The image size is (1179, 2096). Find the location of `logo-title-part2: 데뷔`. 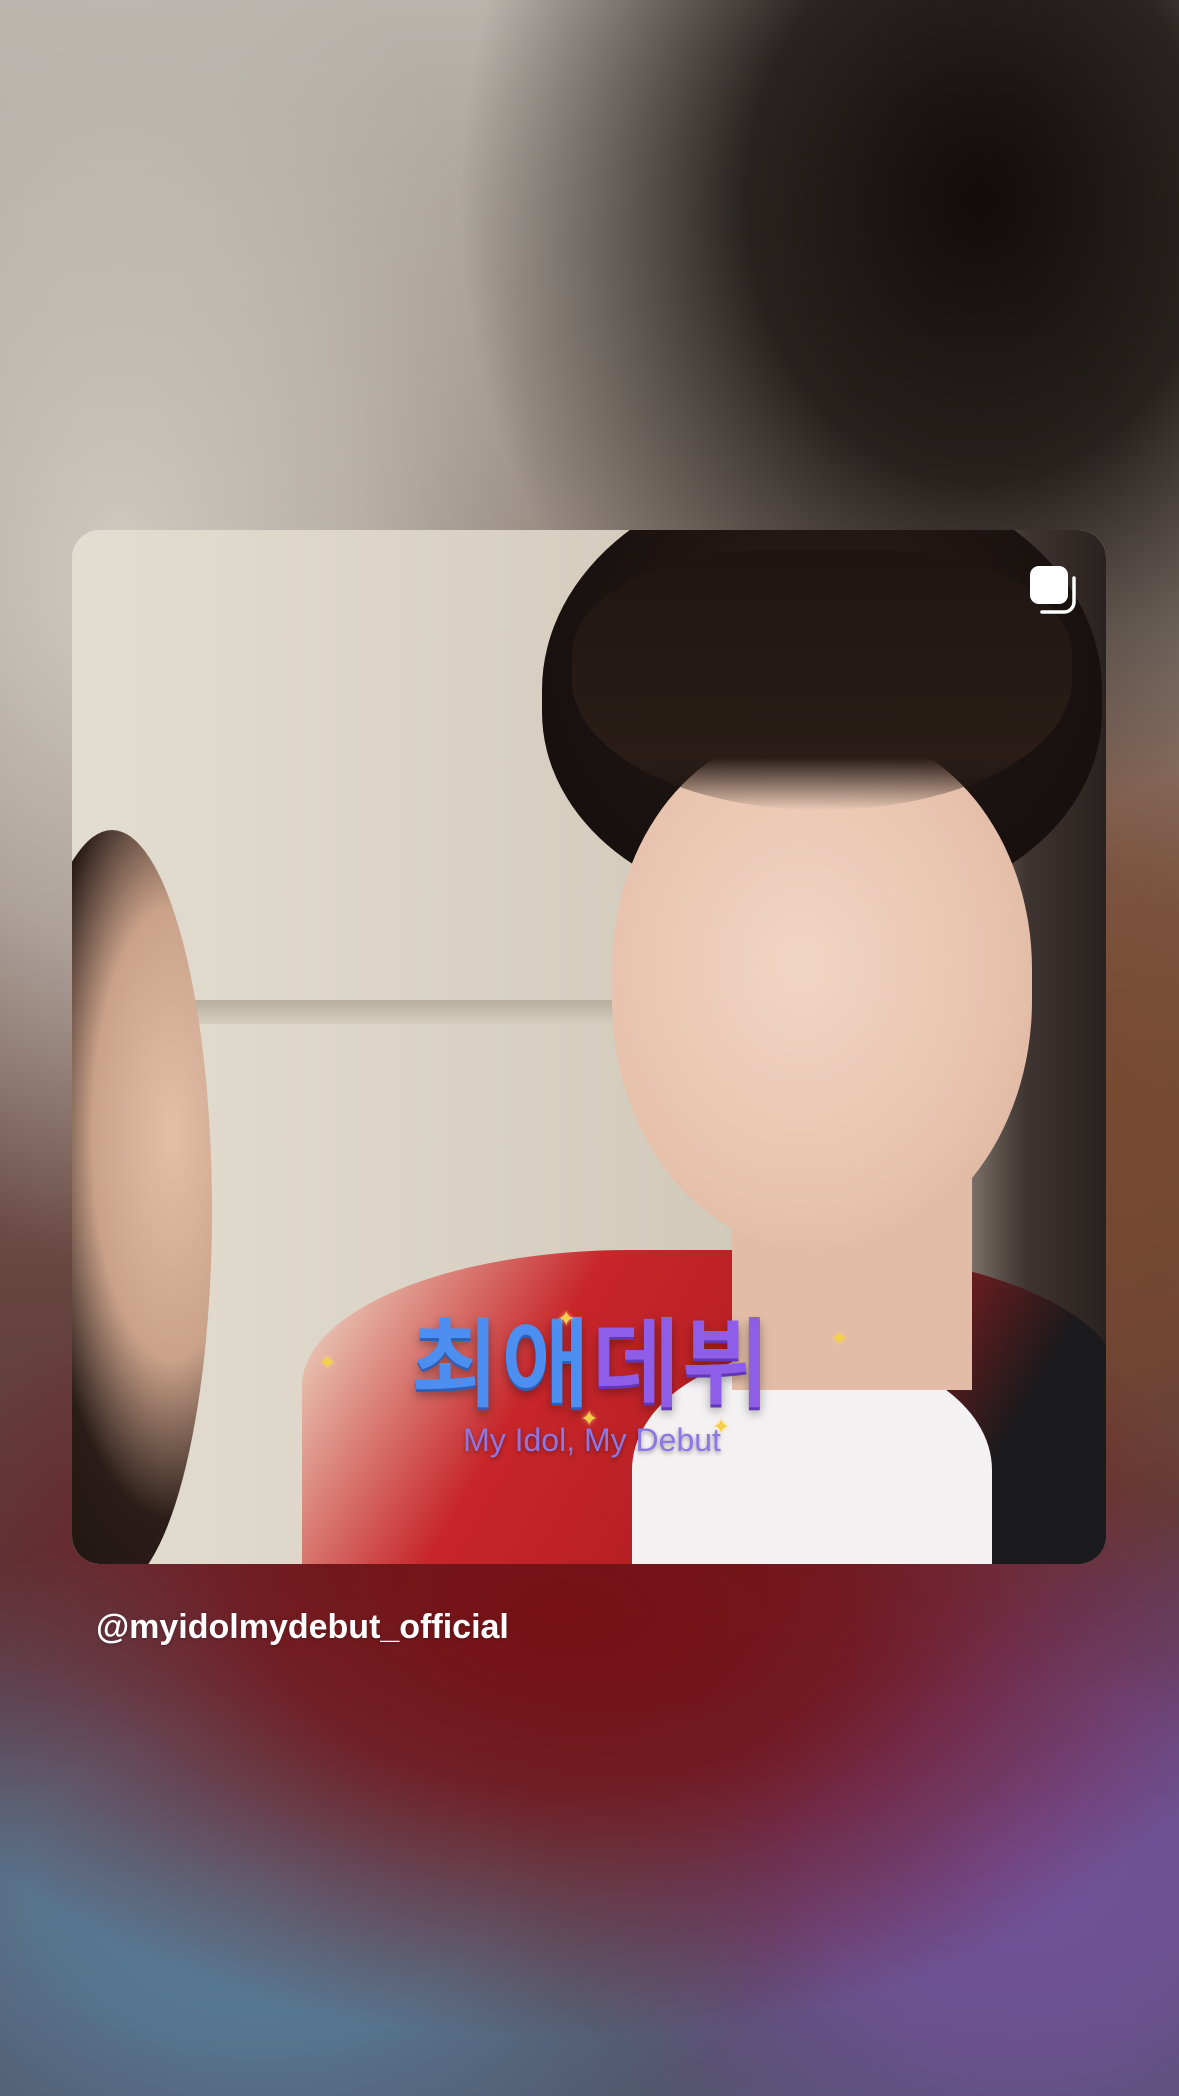

logo-title-part2: 데뷔 is located at coordinates (682, 1365).